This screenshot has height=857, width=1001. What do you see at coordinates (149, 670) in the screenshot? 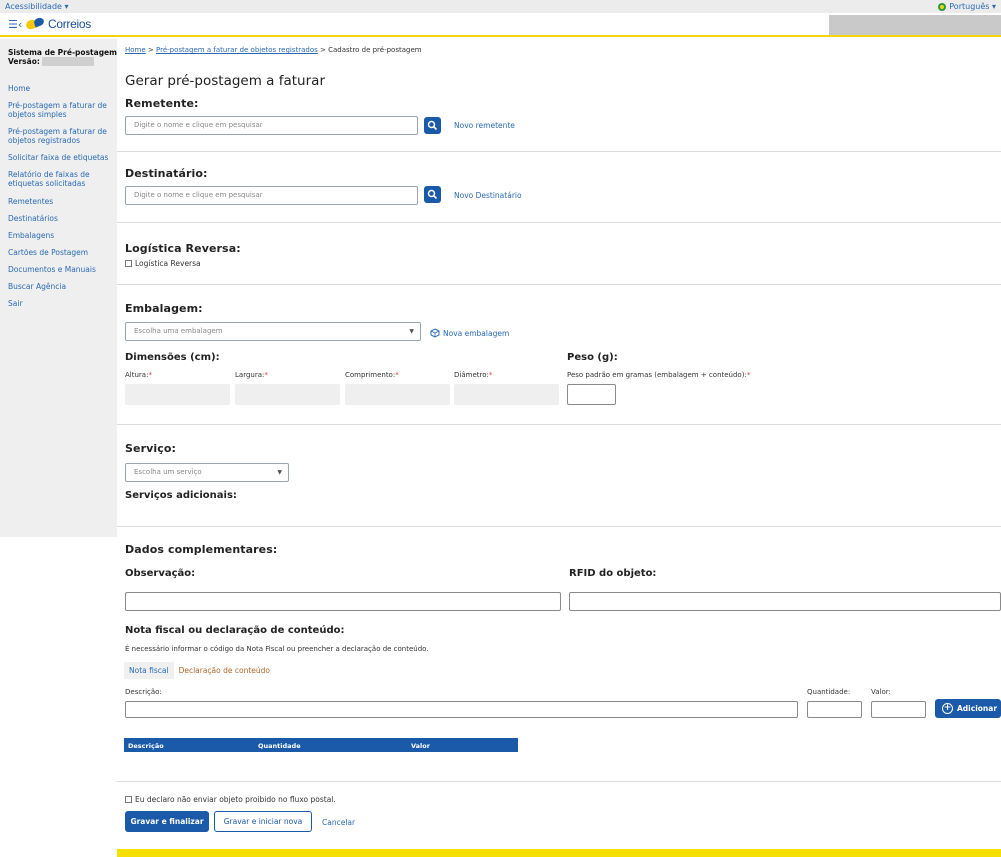
I see `tab-nota-fiscal: Nota fiscal` at bounding box center [149, 670].